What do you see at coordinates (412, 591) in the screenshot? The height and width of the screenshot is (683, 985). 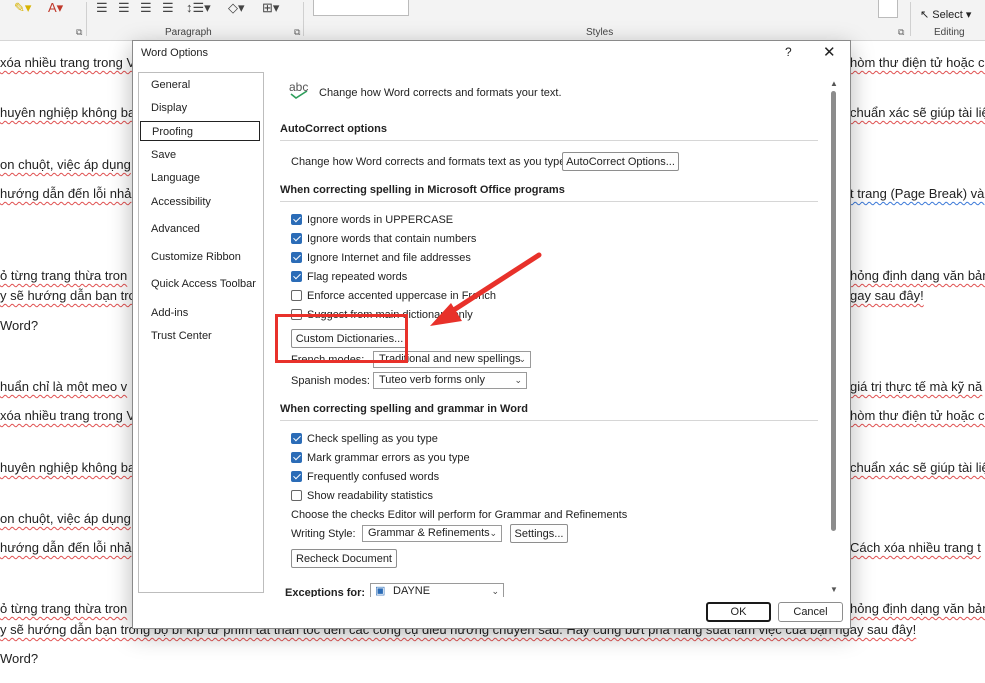 I see `dropdown-value: DAYNE` at bounding box center [412, 591].